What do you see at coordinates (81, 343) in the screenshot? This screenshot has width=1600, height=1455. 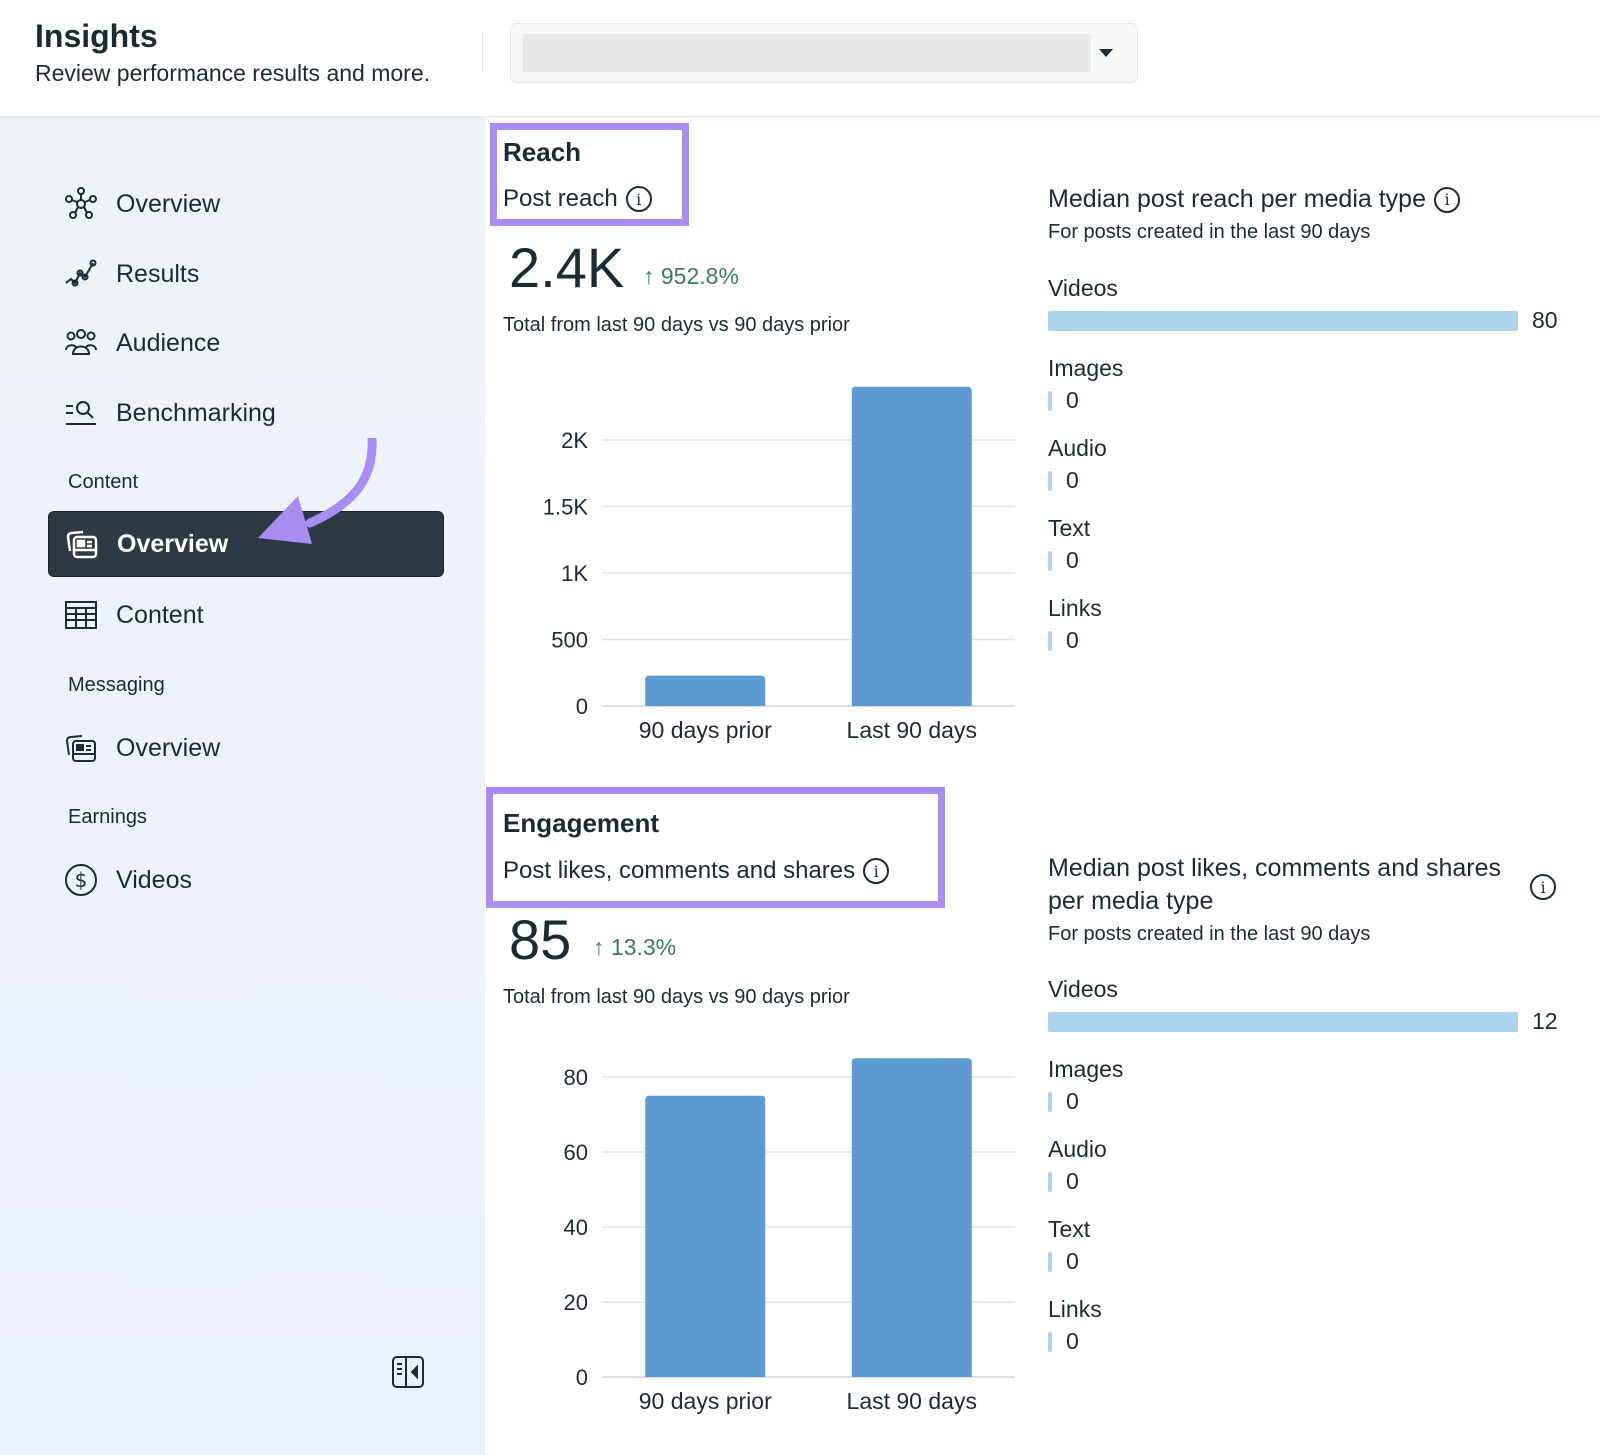 I see `people-icon` at bounding box center [81, 343].